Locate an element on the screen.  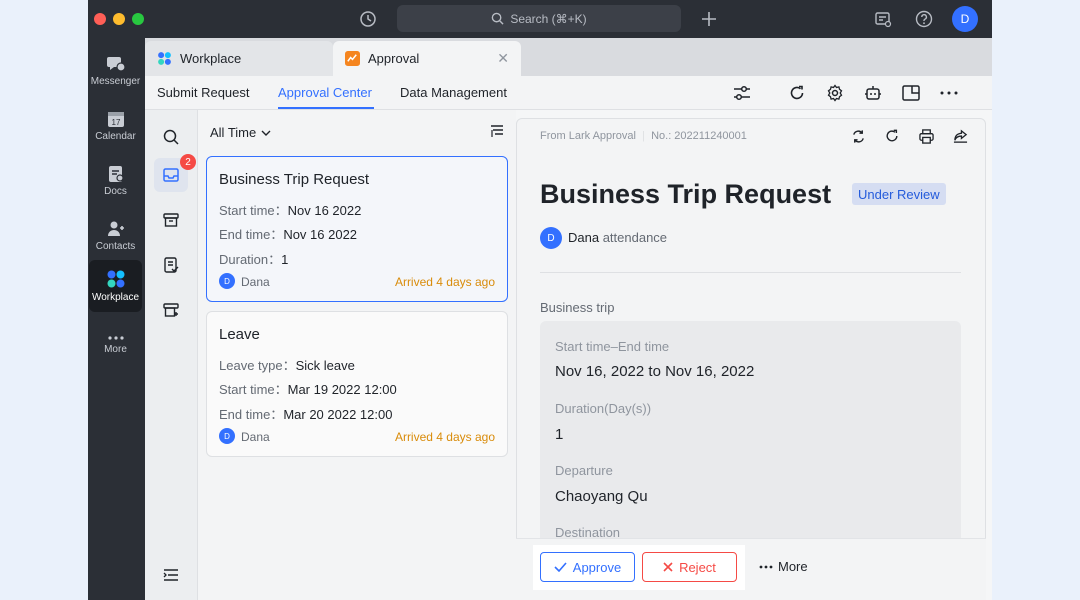
minimize-window-button is located at coordinates (119, 19).